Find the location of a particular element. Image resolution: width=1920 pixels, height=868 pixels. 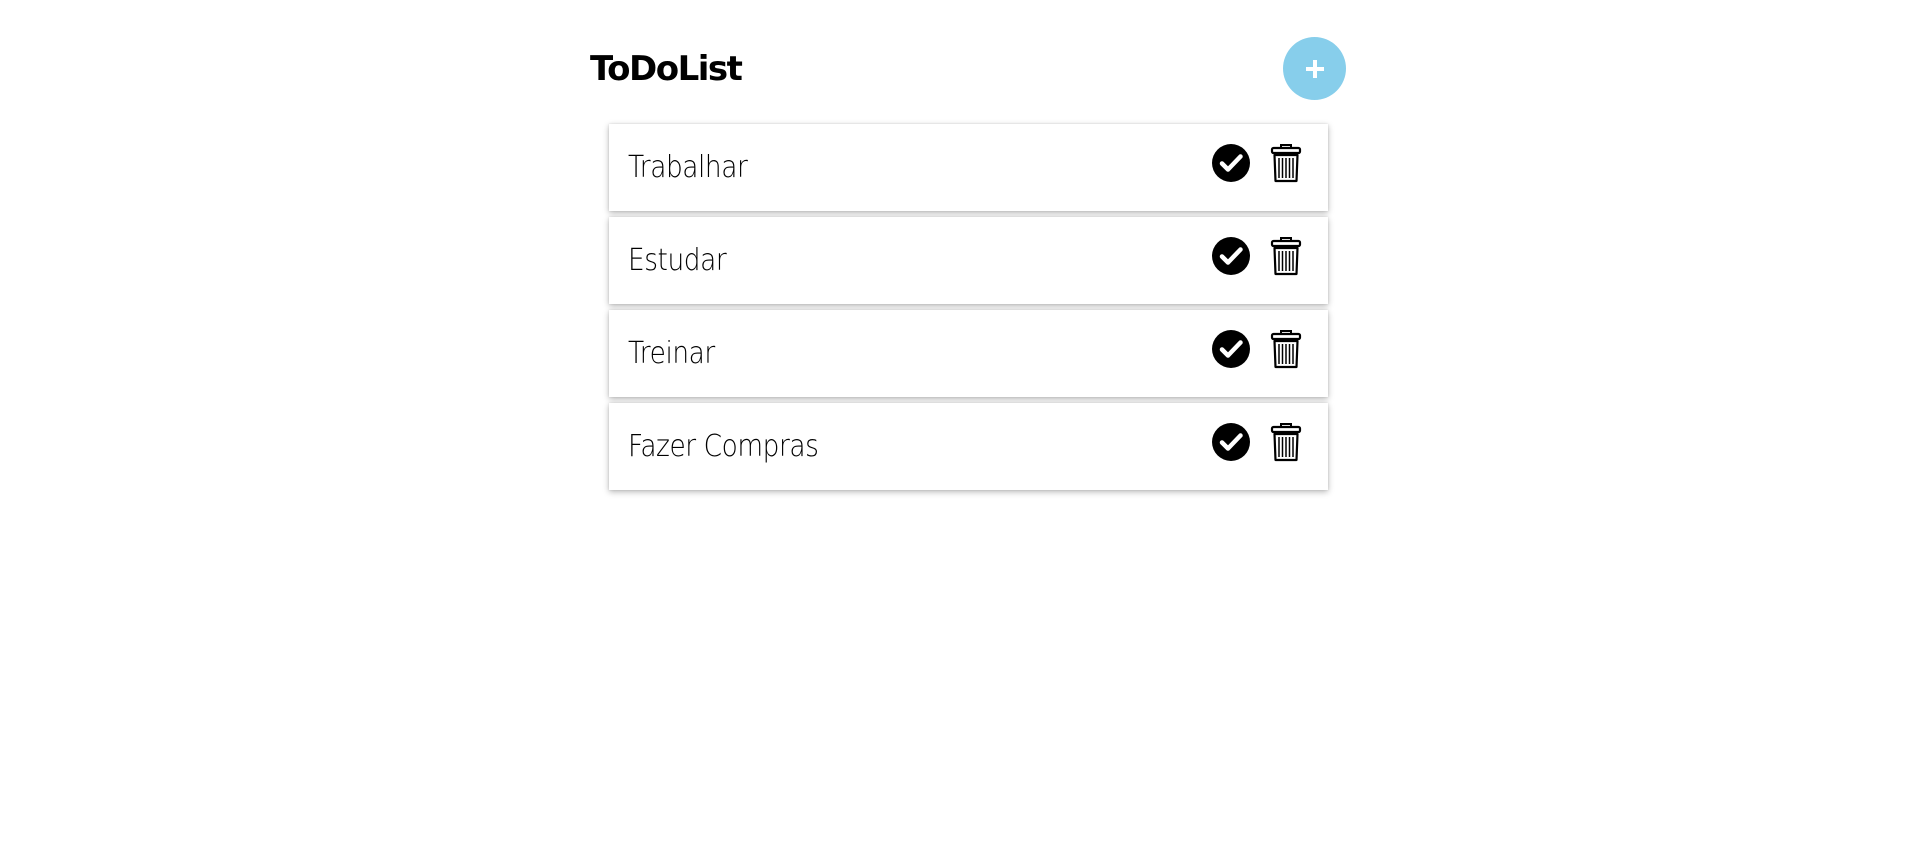

task-text: Estudar is located at coordinates (677, 260).